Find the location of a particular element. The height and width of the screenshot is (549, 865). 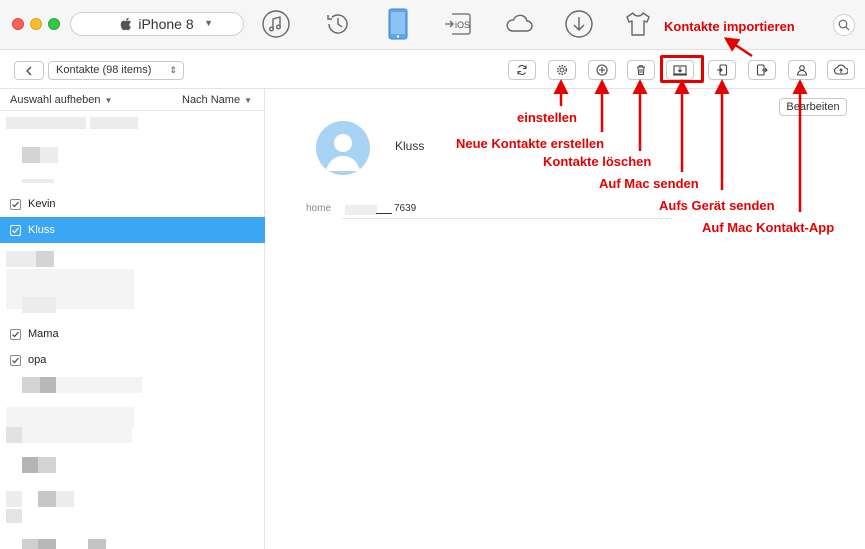

add-contact-button is located at coordinates (602, 70).